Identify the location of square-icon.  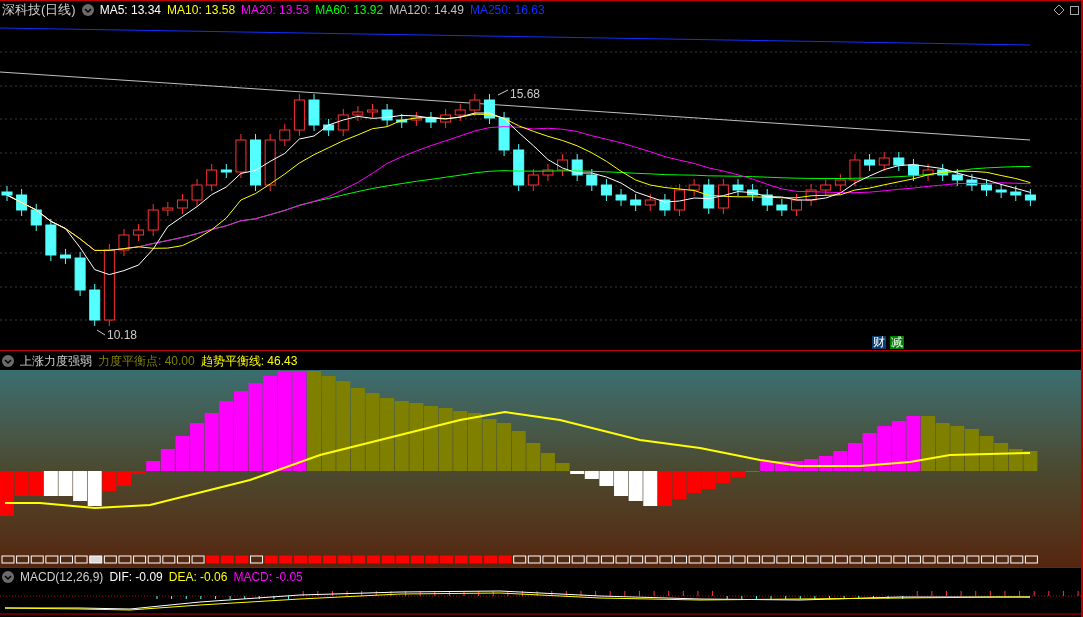
(1074, 10).